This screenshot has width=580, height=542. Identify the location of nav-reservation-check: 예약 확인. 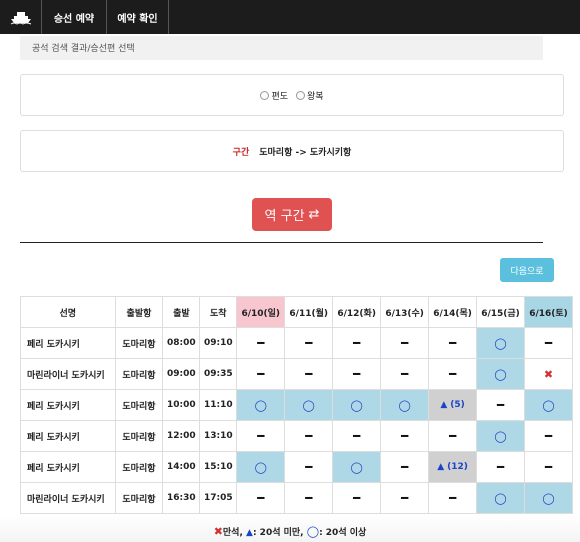
(138, 17).